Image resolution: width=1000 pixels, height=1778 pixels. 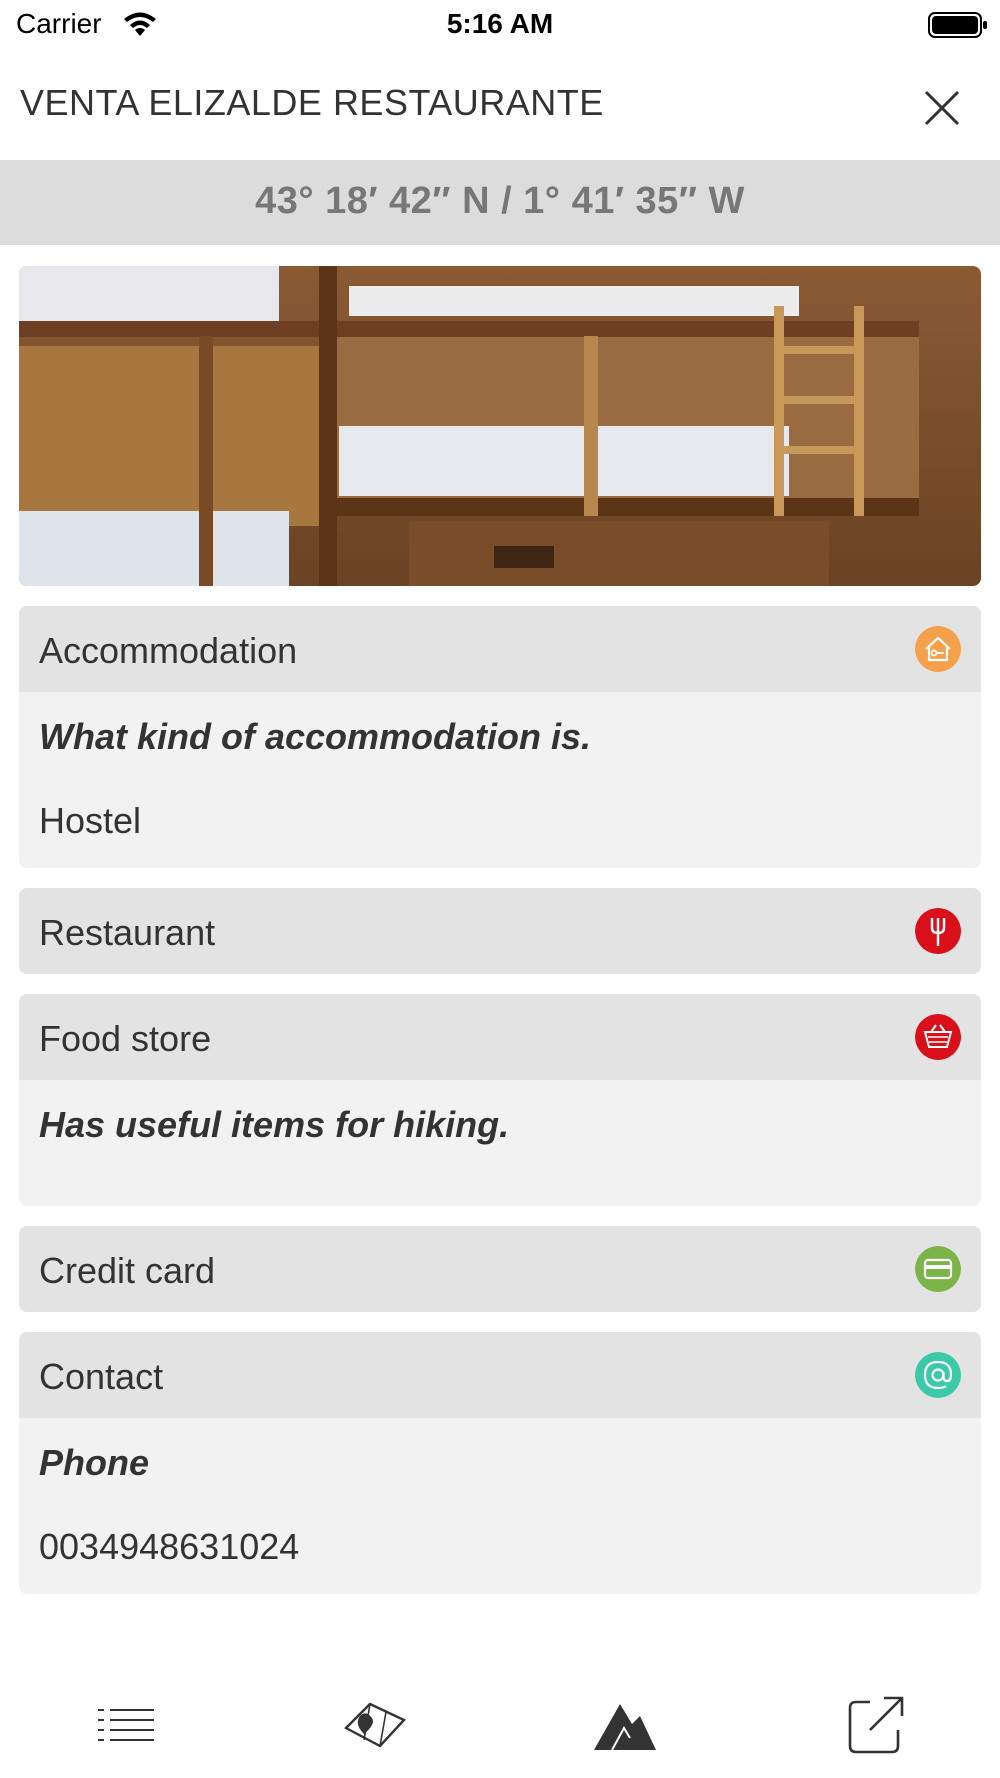 I want to click on mountain-icon, so click(x=625, y=1725).